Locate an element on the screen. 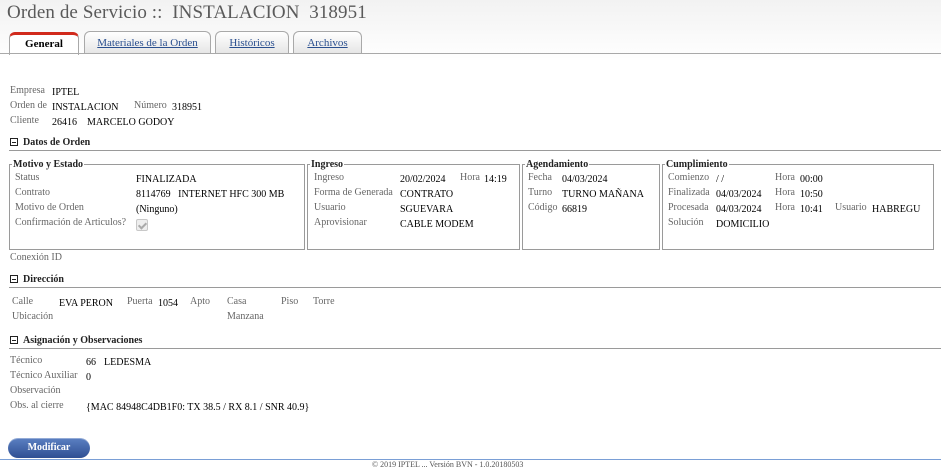 The image size is (941, 469). apto-label: Apto is located at coordinates (200, 301).